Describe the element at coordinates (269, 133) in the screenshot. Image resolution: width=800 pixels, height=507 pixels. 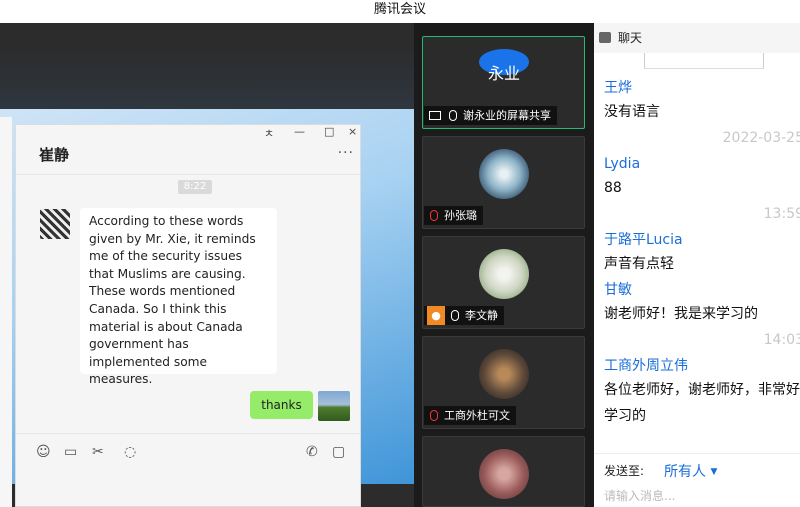
I see `pin-icon: ㅊ` at that location.